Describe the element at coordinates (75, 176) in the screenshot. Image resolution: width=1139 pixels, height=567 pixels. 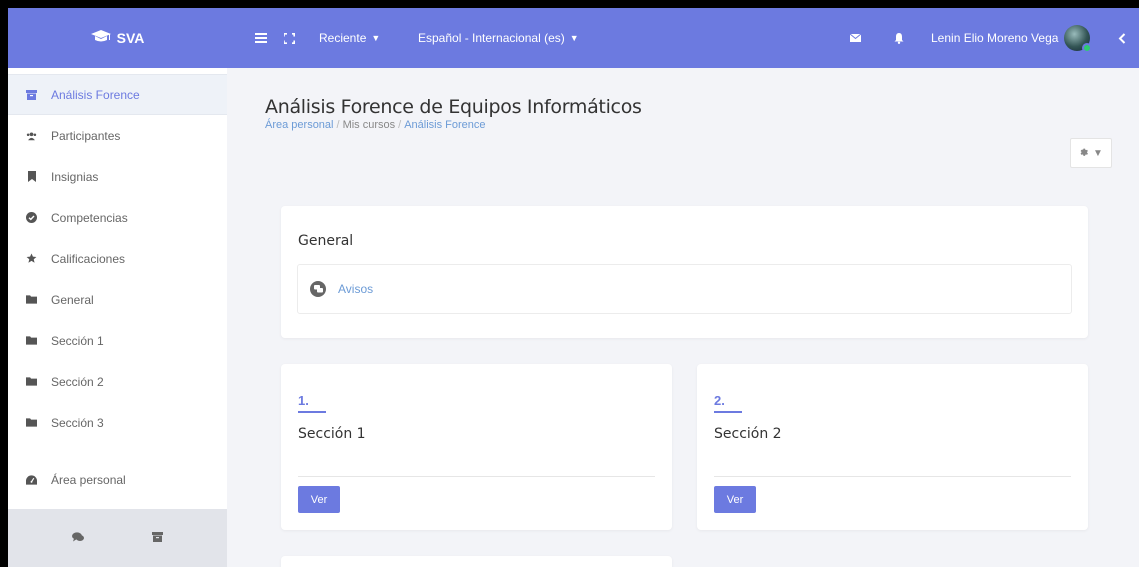
I see `sidebar-item-label: Insignias` at that location.